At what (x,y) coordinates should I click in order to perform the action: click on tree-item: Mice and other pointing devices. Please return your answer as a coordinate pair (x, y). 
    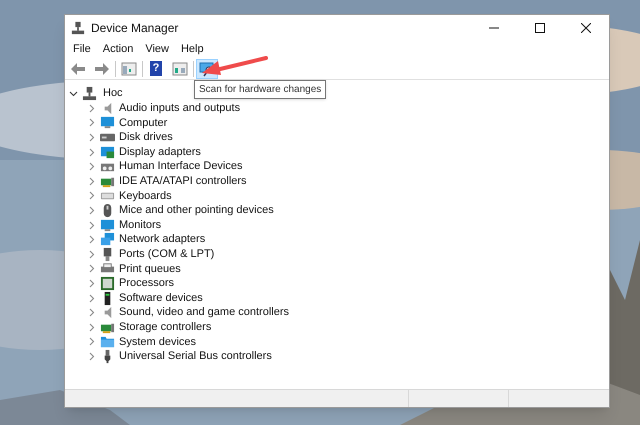
    Looking at the image, I should click on (196, 210).